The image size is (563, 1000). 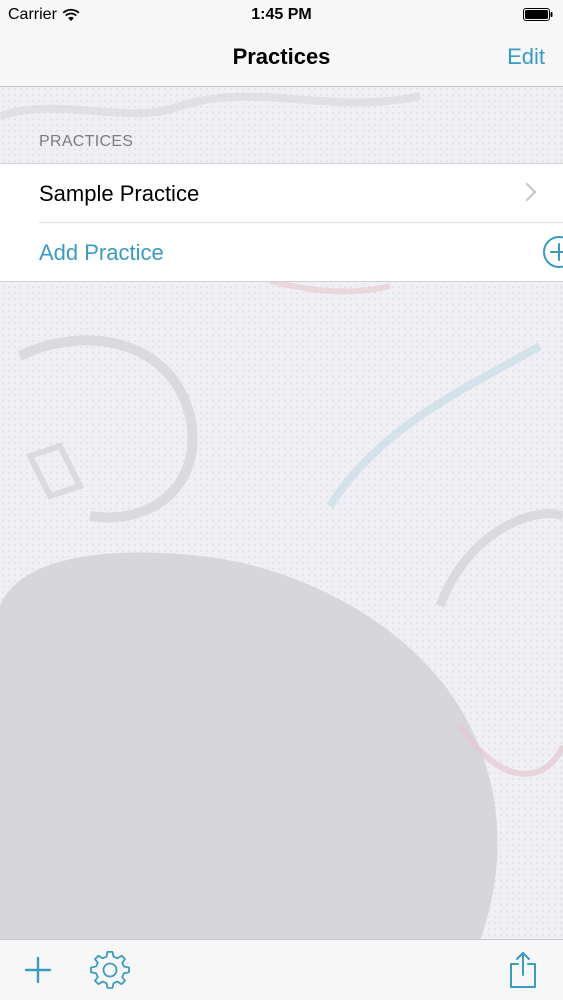 I want to click on battery-icon, so click(x=538, y=14).